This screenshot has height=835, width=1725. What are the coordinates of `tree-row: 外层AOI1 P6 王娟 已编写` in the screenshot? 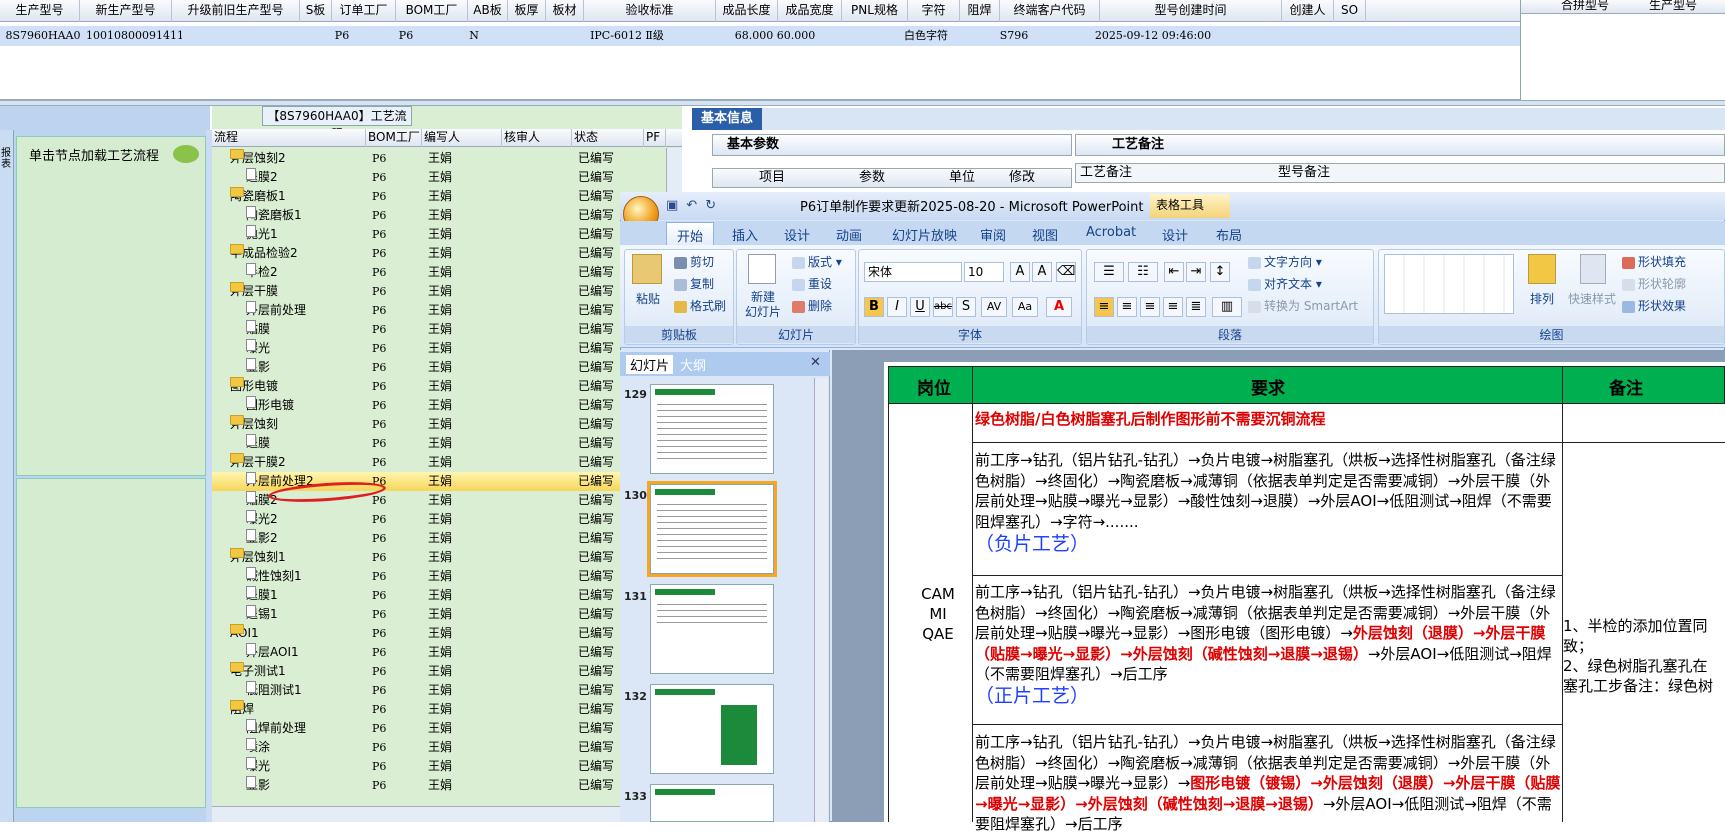 It's located at (447, 652).